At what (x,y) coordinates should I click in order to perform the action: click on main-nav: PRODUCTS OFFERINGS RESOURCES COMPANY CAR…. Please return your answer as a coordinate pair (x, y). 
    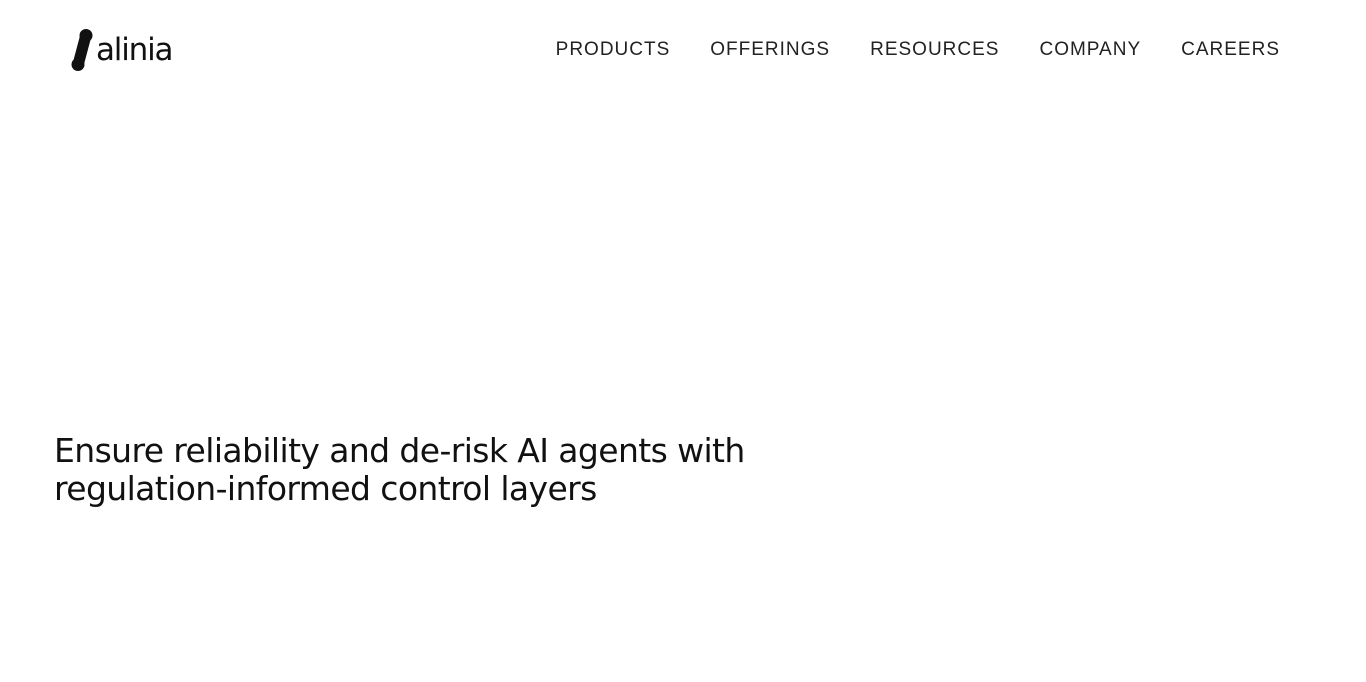
    Looking at the image, I should click on (918, 50).